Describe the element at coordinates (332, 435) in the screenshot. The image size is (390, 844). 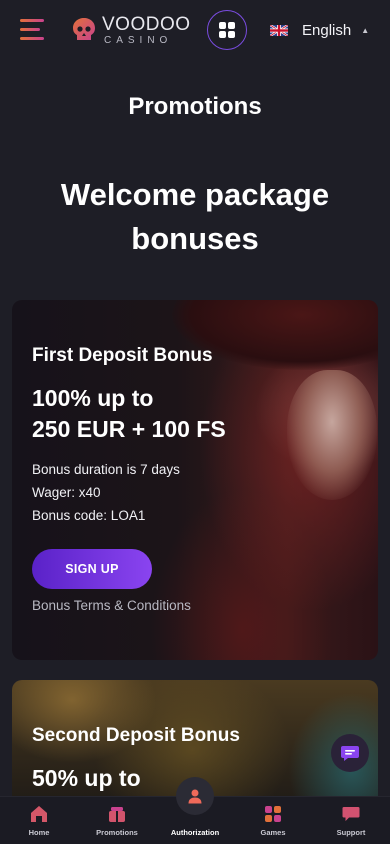
I see `card-background-figure` at that location.